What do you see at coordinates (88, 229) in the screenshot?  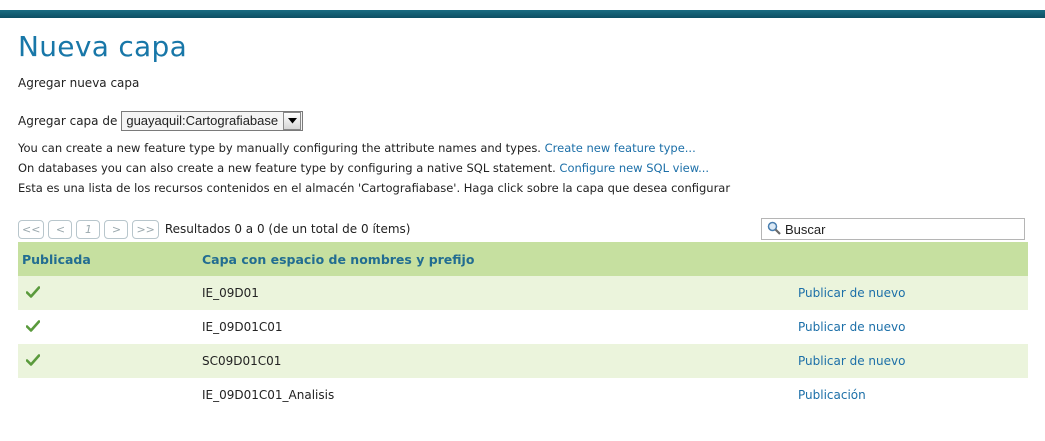 I see `page-number-button: 1` at bounding box center [88, 229].